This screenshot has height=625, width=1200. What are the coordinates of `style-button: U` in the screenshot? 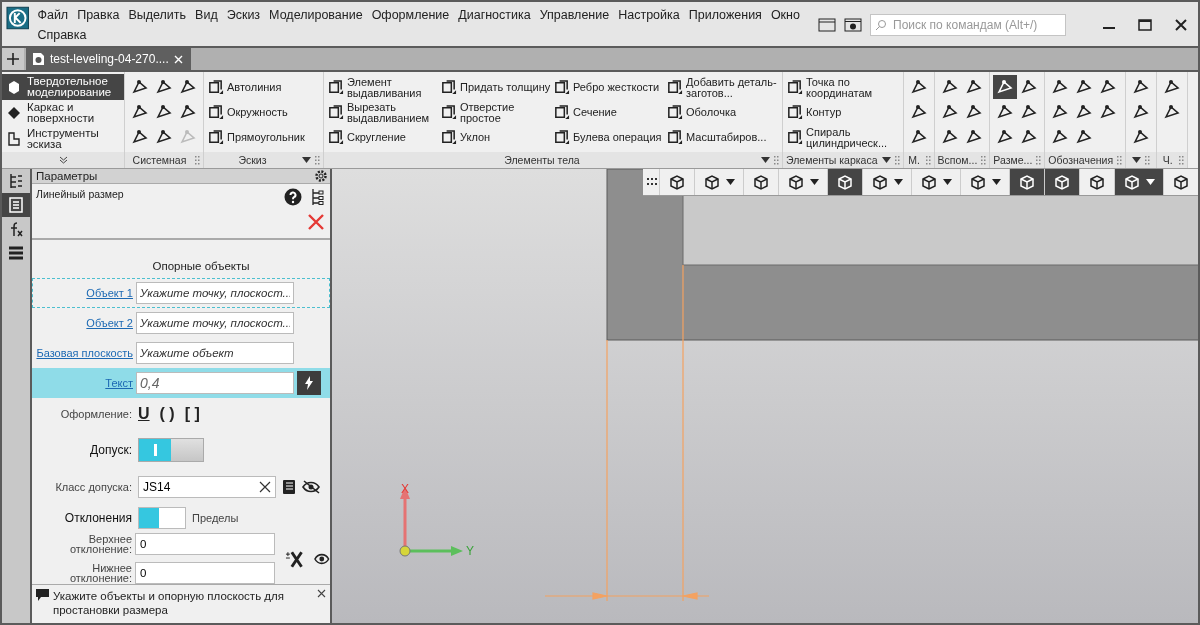 It's located at (144, 413).